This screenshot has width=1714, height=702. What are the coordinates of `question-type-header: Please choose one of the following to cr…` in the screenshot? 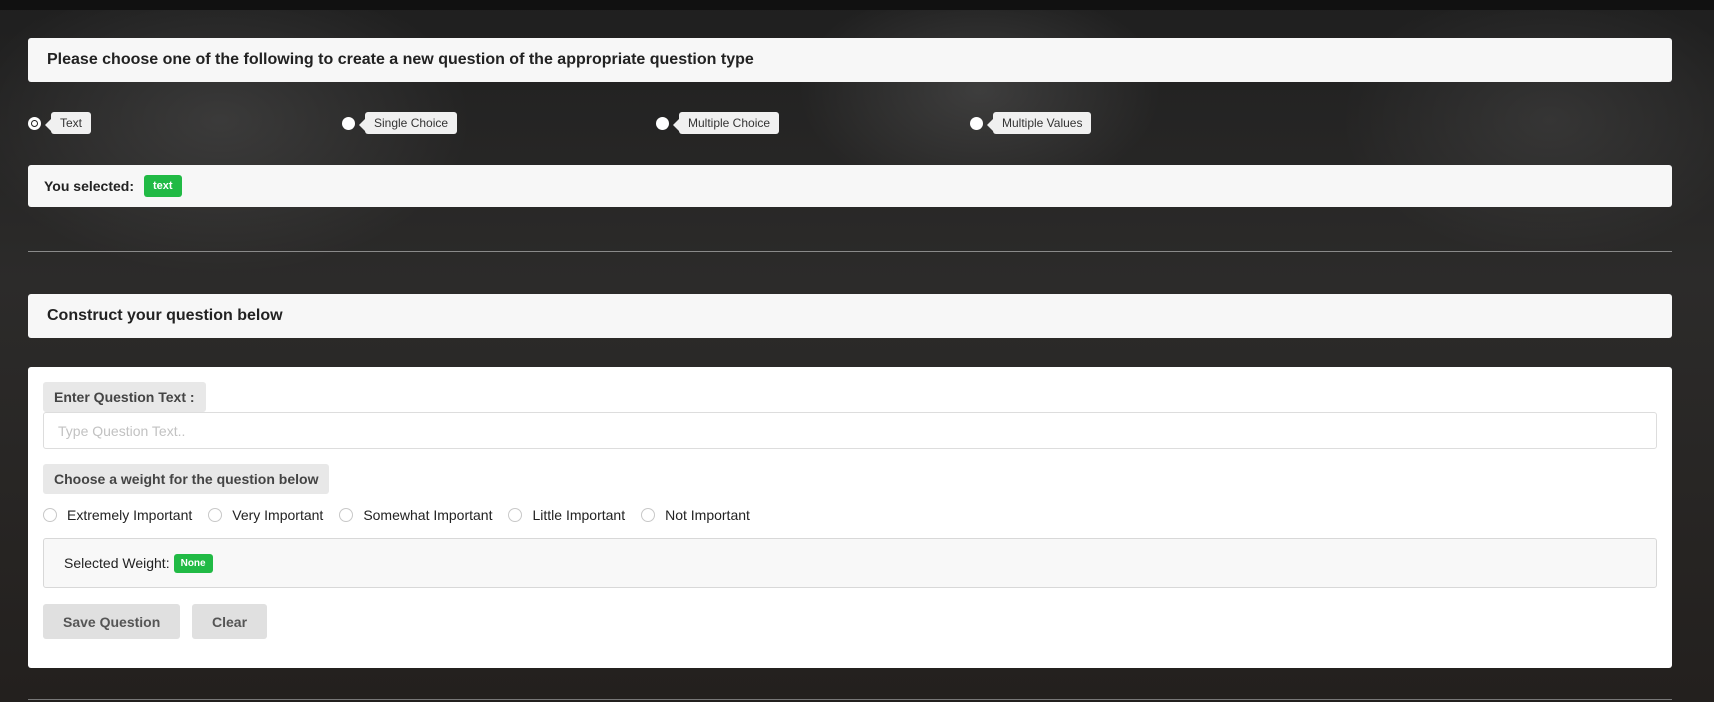 It's located at (850, 60).